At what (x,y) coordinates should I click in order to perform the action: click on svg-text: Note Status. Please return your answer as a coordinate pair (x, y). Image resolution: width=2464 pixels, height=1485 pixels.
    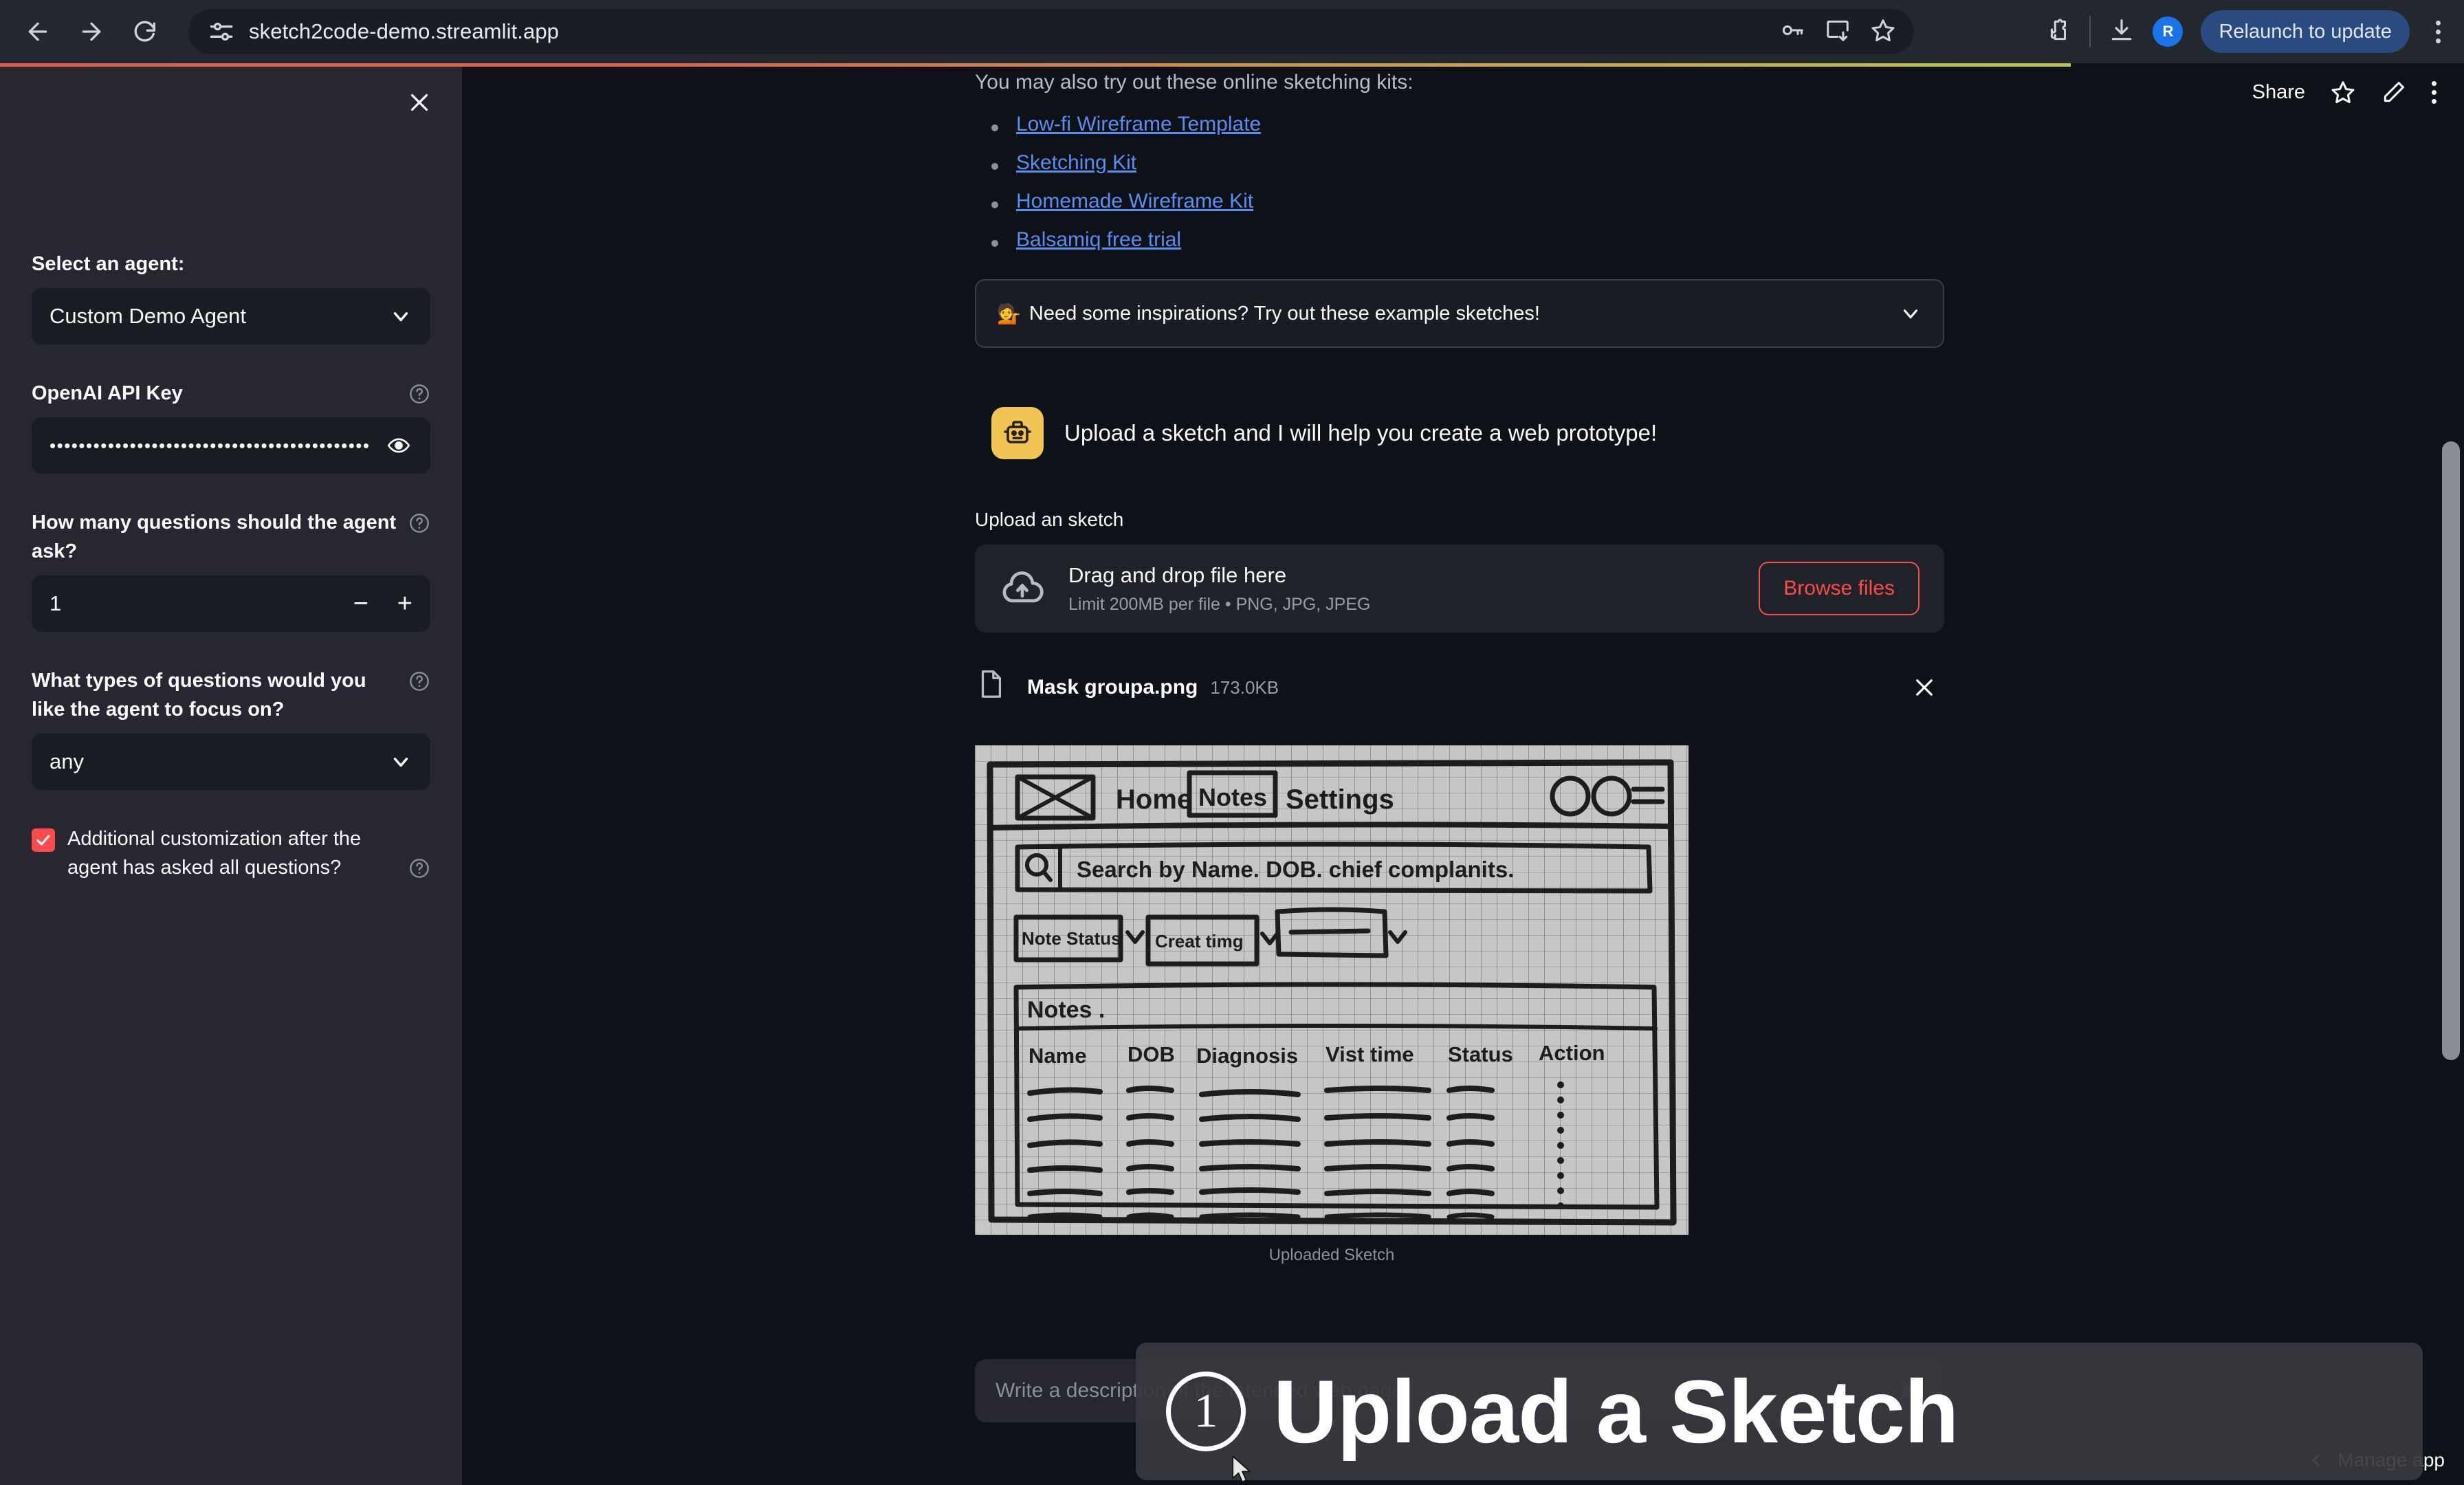
    Looking at the image, I should click on (1071, 939).